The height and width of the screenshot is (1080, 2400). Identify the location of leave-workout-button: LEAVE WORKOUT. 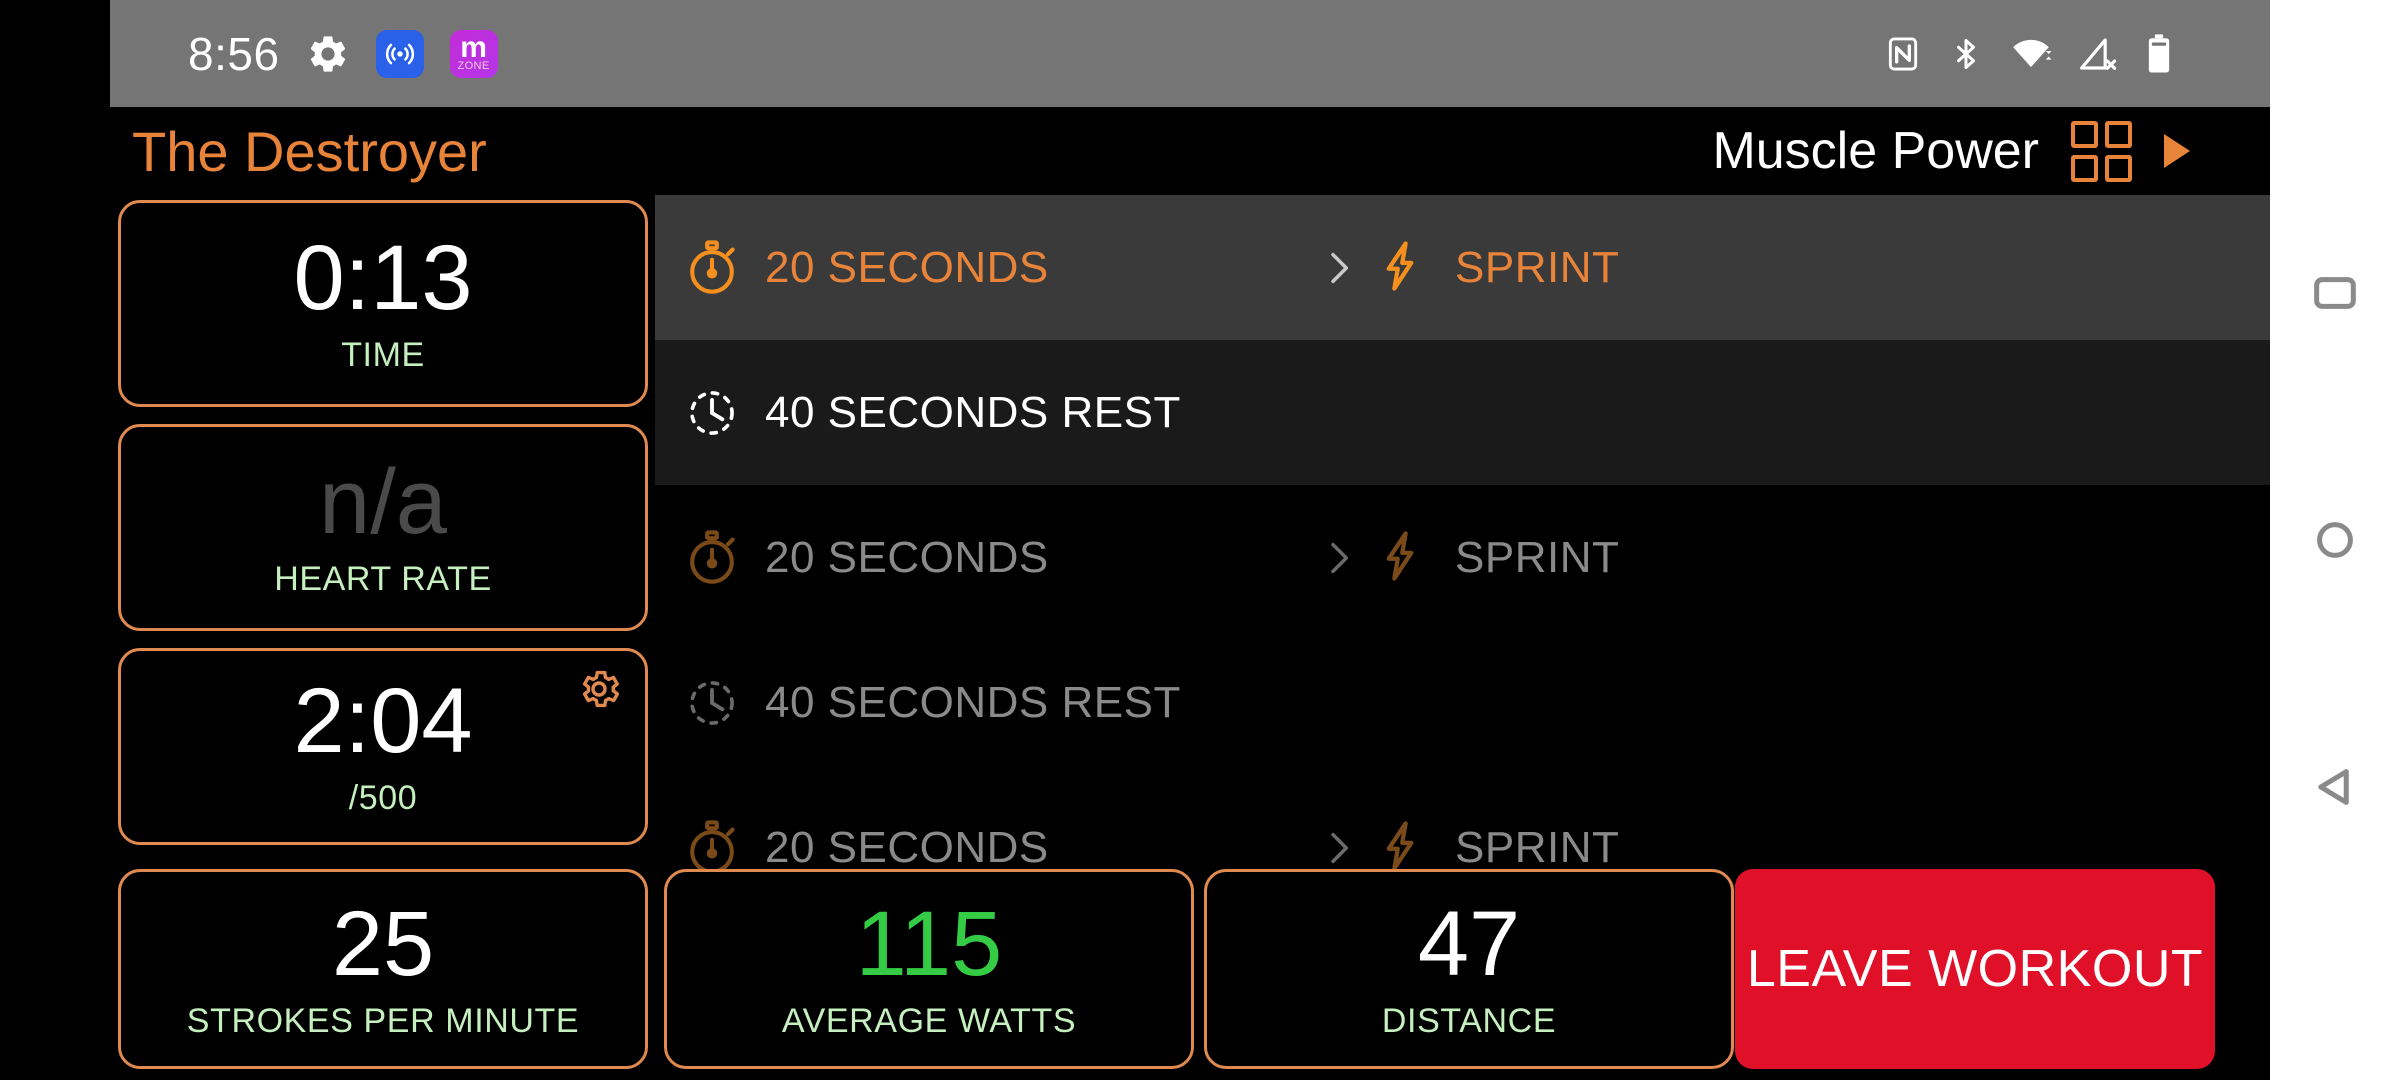
(1975, 969).